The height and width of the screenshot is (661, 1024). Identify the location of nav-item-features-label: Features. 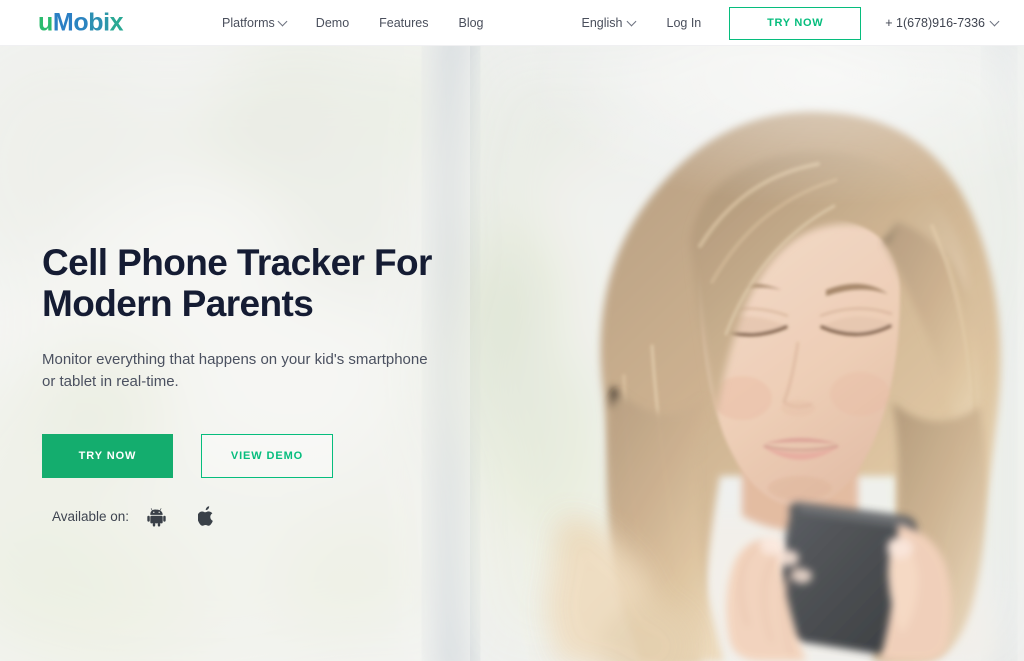
(404, 23).